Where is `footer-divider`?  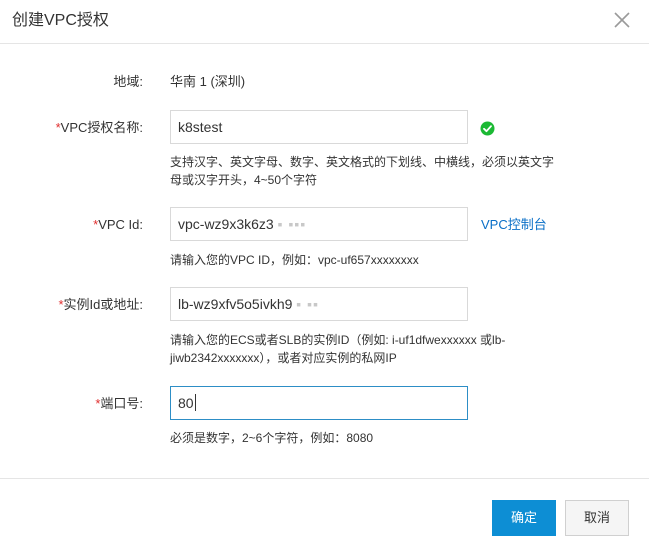 footer-divider is located at coordinates (324, 478).